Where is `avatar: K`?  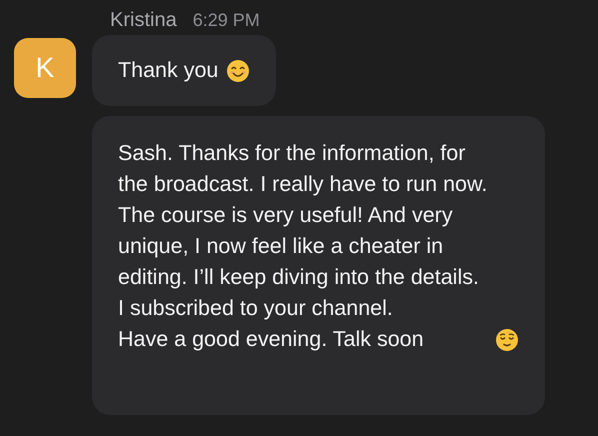
avatar: K is located at coordinates (45, 68).